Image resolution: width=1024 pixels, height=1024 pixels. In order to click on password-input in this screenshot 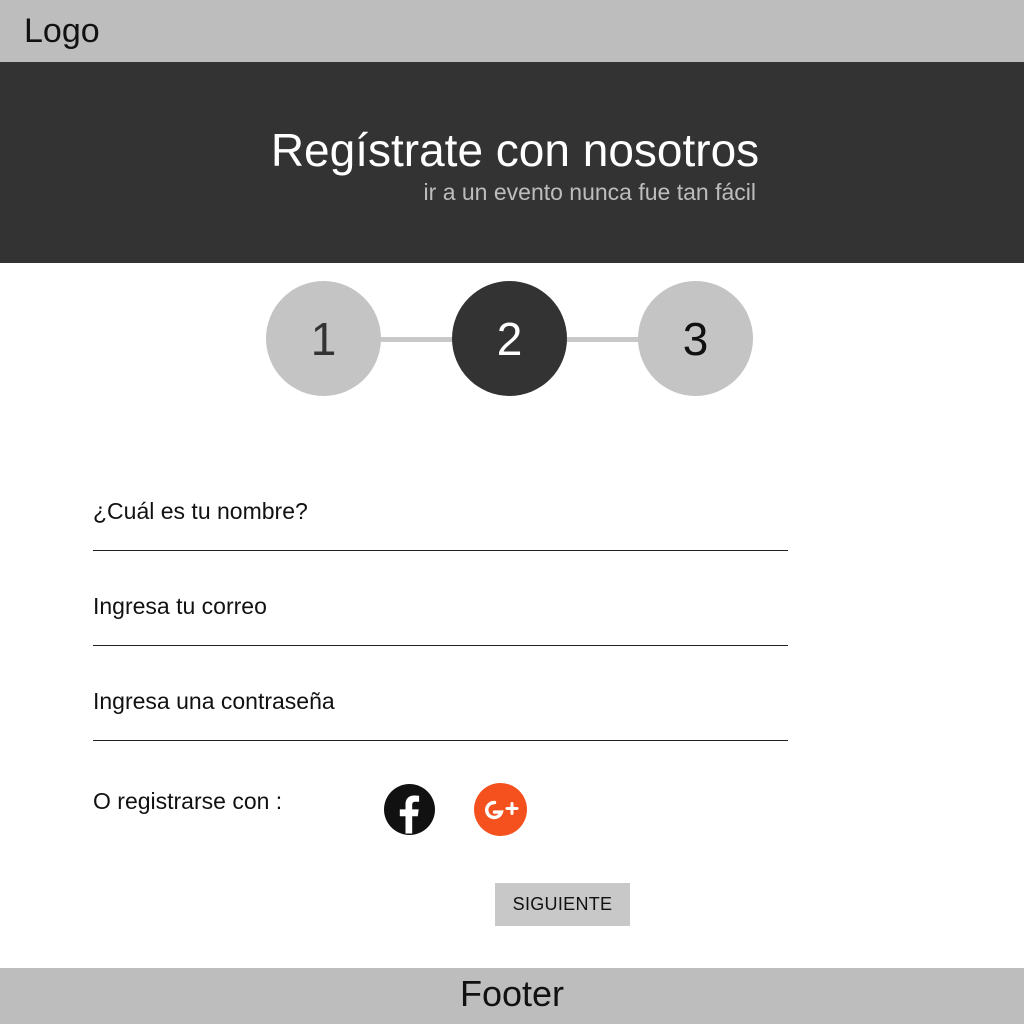, I will do `click(440, 701)`.